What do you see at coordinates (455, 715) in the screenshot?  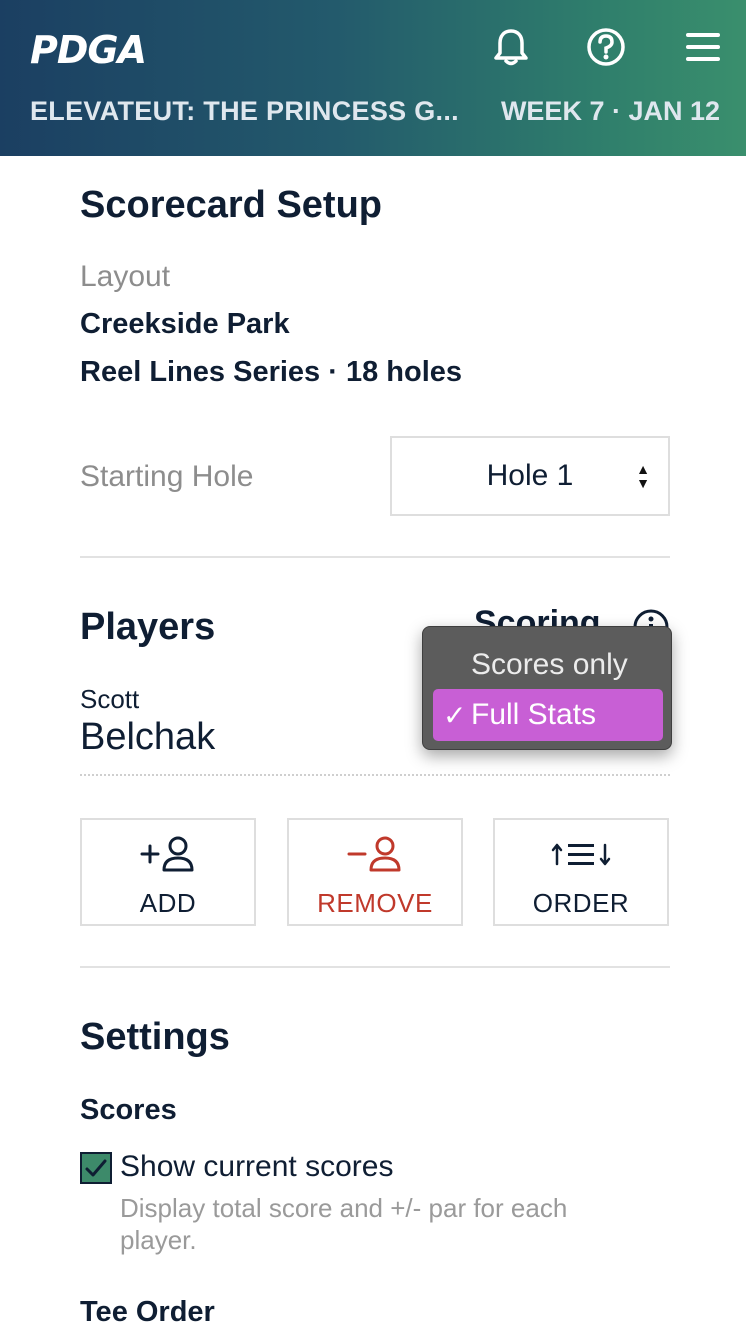 I see `check-icon: ✓` at bounding box center [455, 715].